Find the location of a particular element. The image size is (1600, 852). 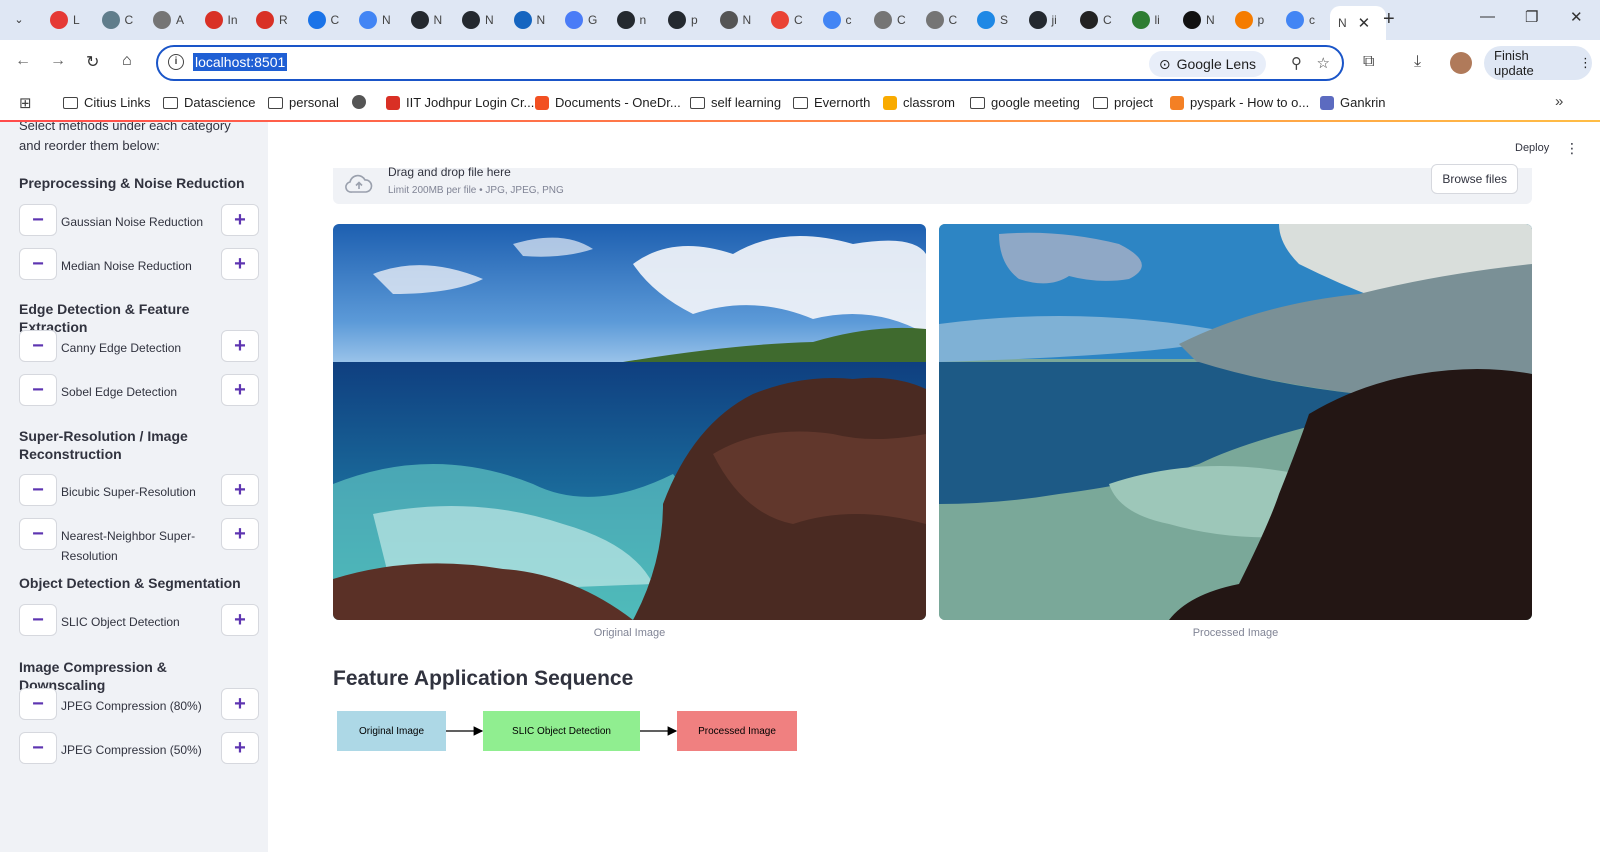

bookmark-item is located at coordinates (362, 102).